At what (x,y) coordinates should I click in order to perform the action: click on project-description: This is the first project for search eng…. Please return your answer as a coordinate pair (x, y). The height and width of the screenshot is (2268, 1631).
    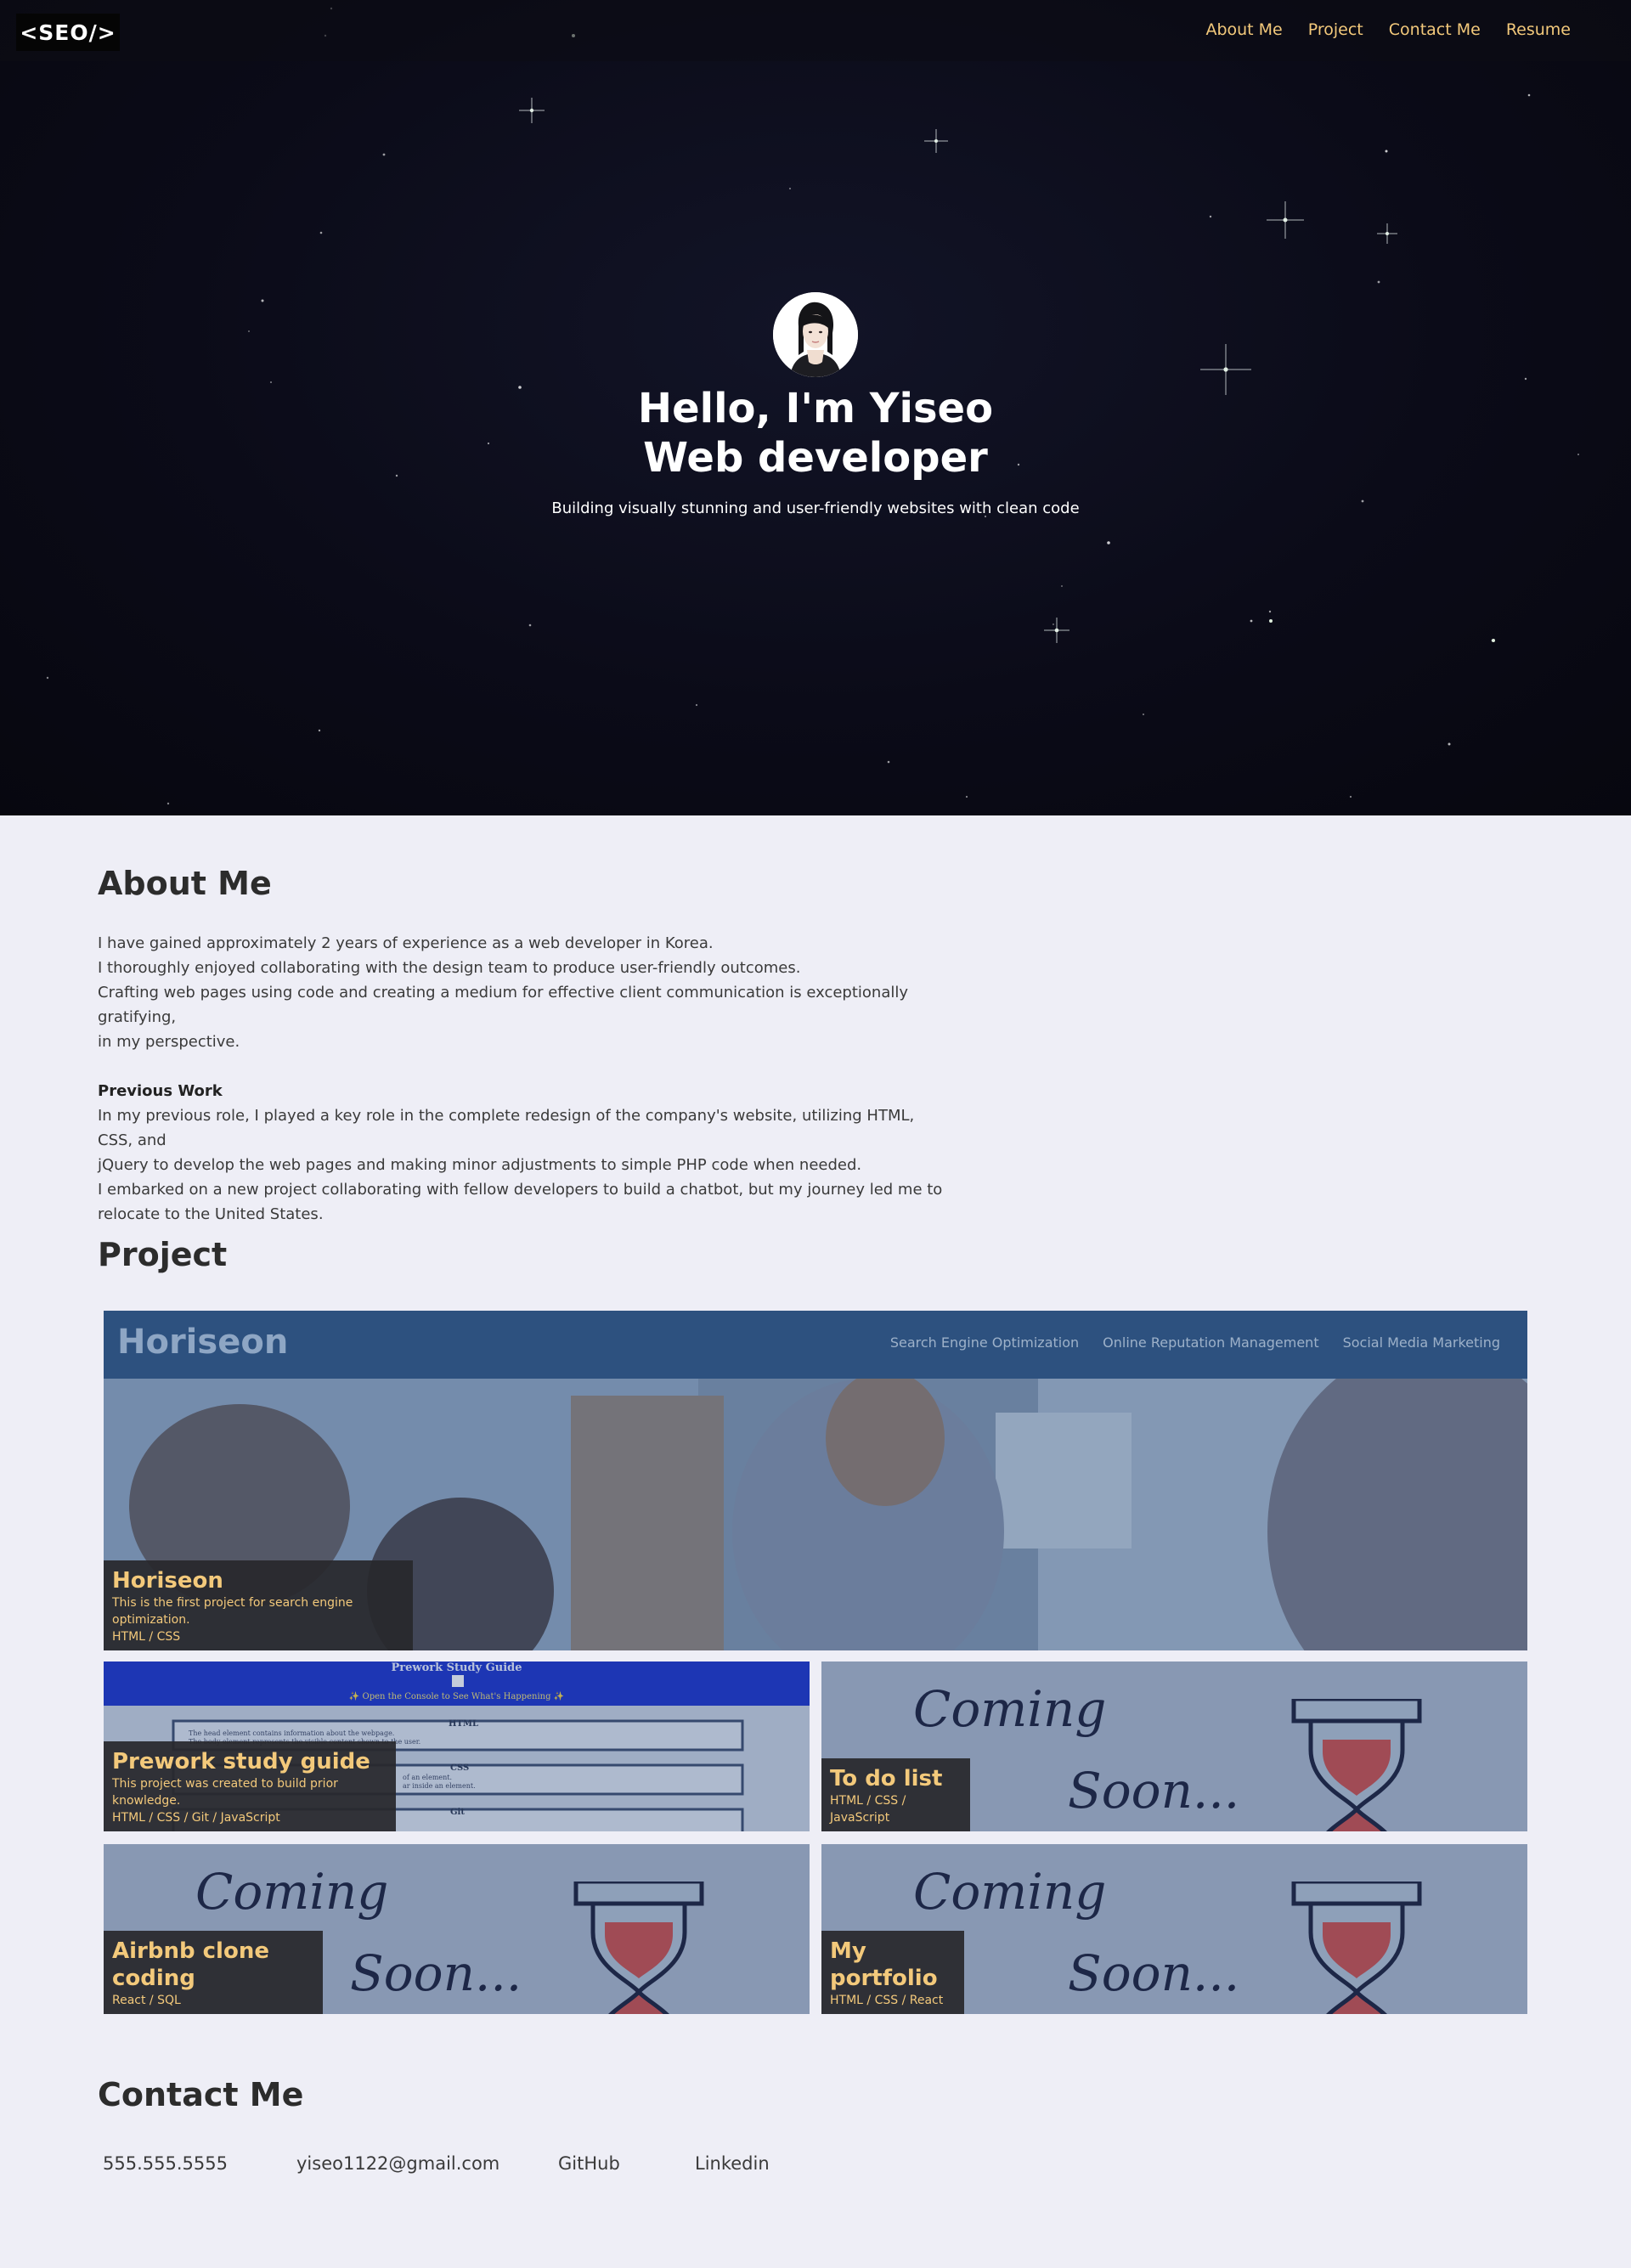
    Looking at the image, I should click on (232, 1611).